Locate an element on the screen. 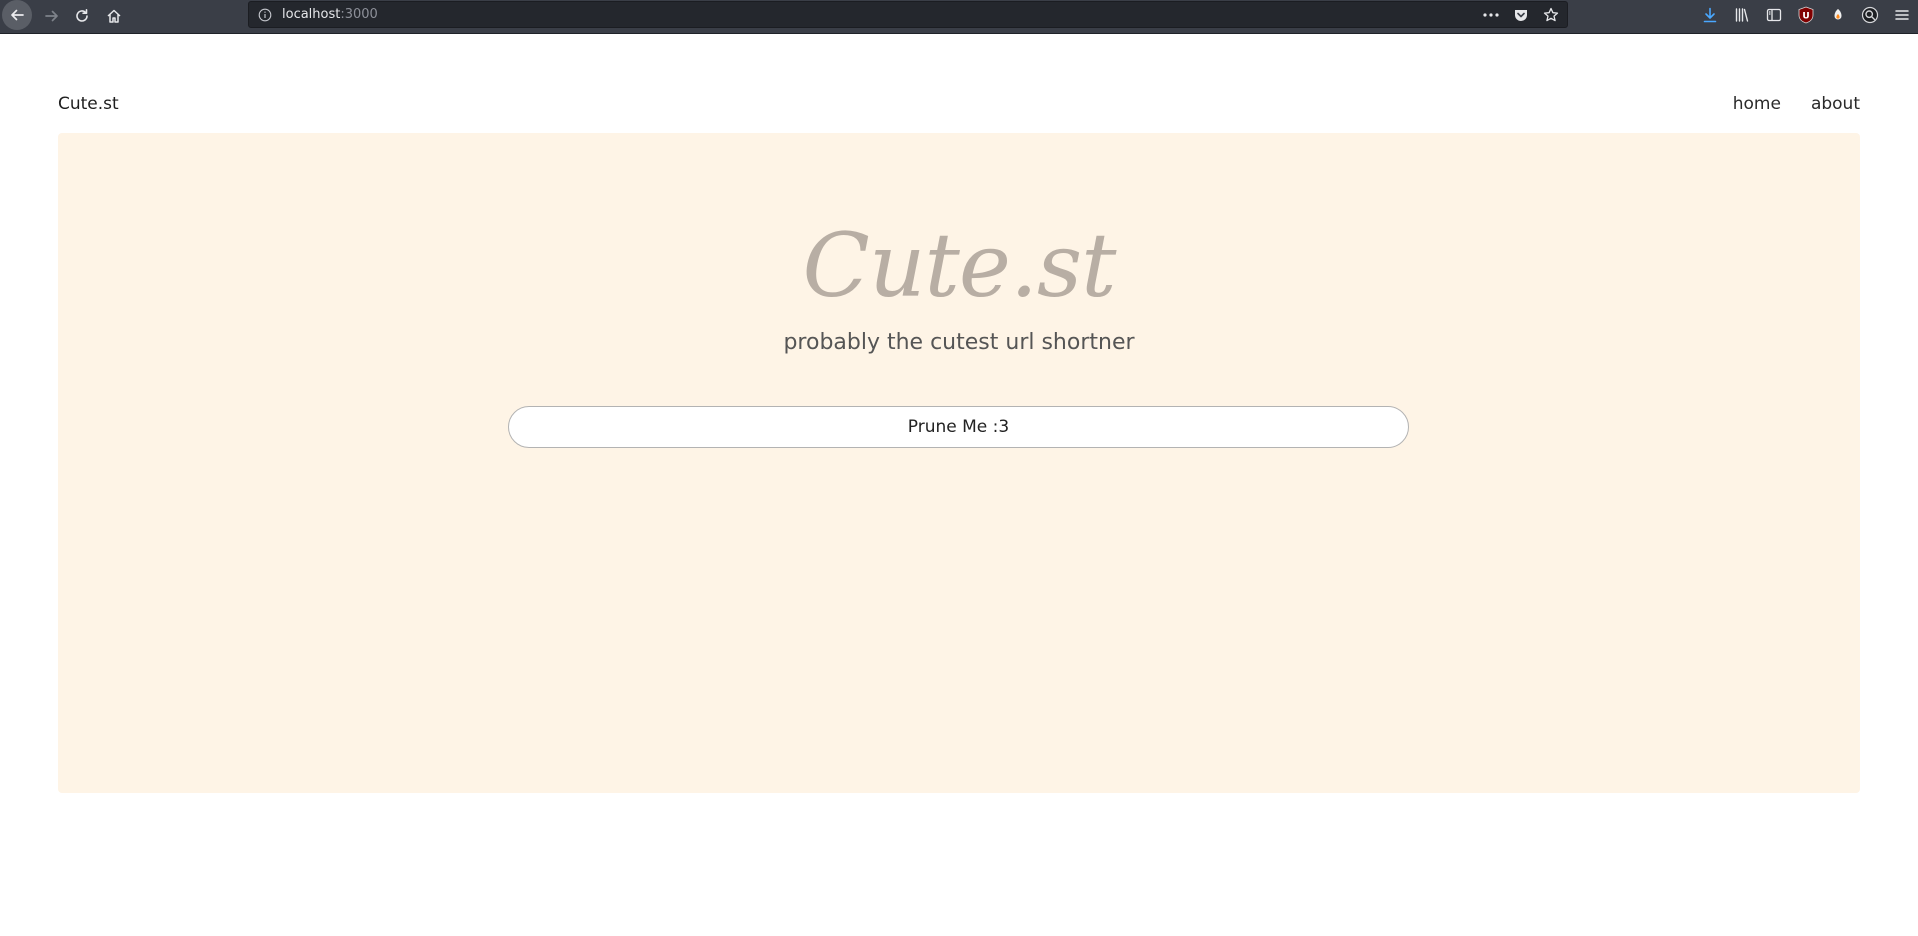 The image size is (1918, 936). site-nav: home about is located at coordinates (1796, 104).